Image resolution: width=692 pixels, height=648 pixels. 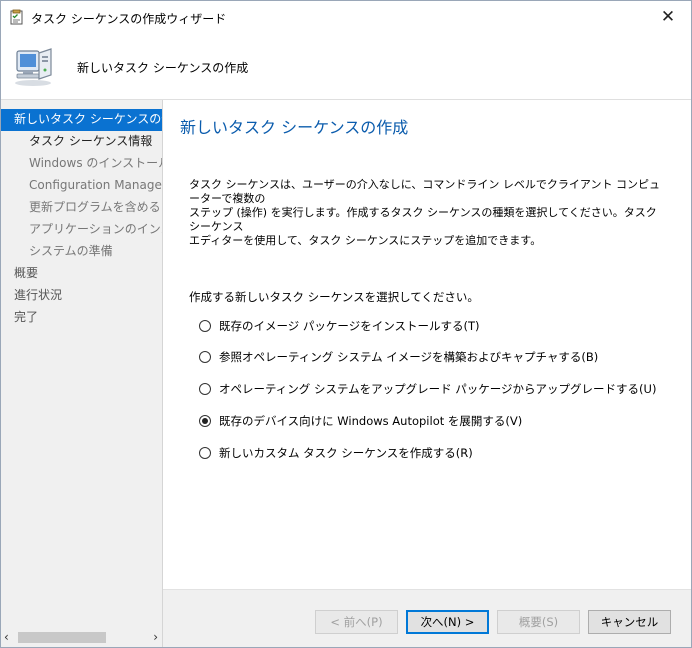 What do you see at coordinates (163, 68) in the screenshot?
I see `header-title: 新しいタスク シーケンスの作成` at bounding box center [163, 68].